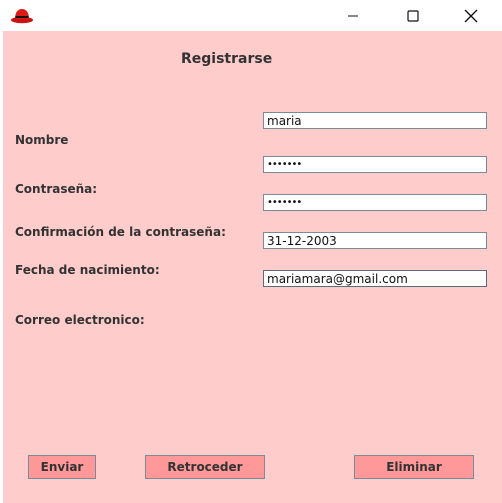  What do you see at coordinates (375, 202) in the screenshot?
I see `confirmacion-field` at bounding box center [375, 202].